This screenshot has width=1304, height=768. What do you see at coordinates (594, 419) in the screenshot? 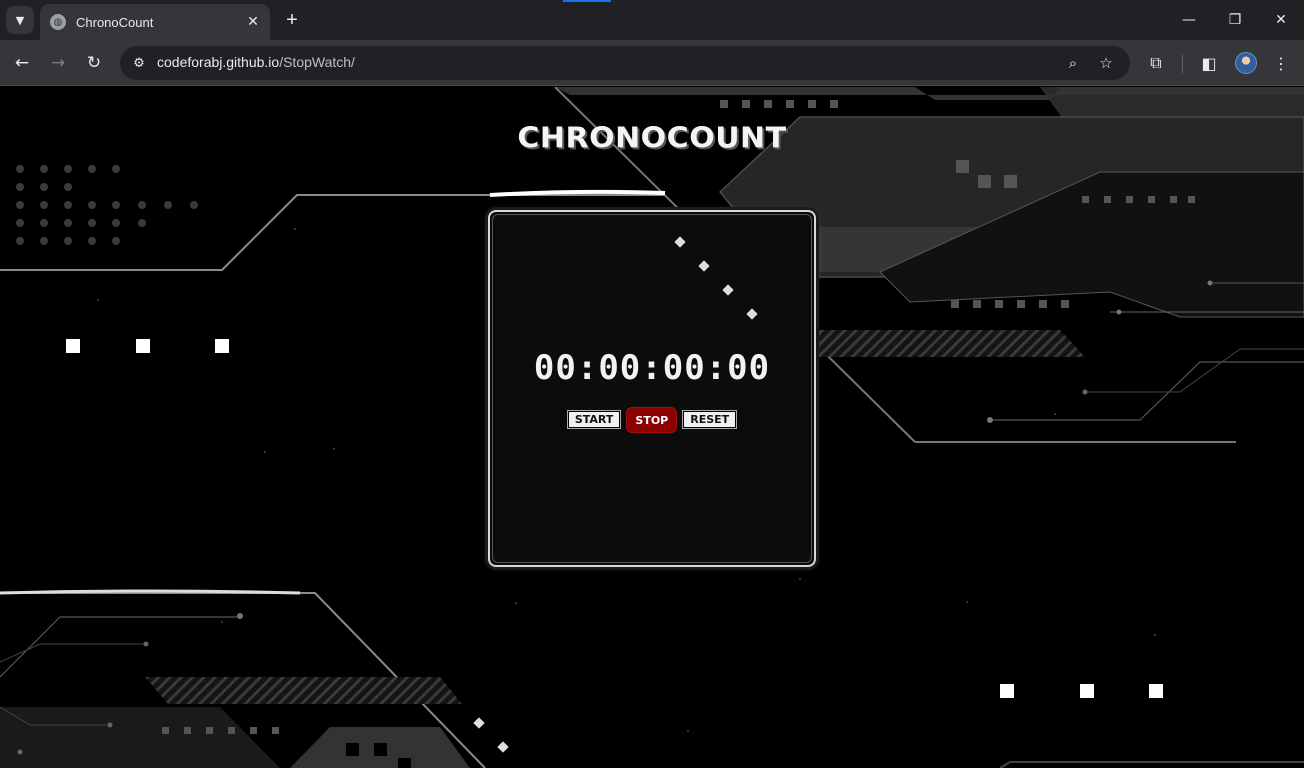
I see `start-button: START` at bounding box center [594, 419].